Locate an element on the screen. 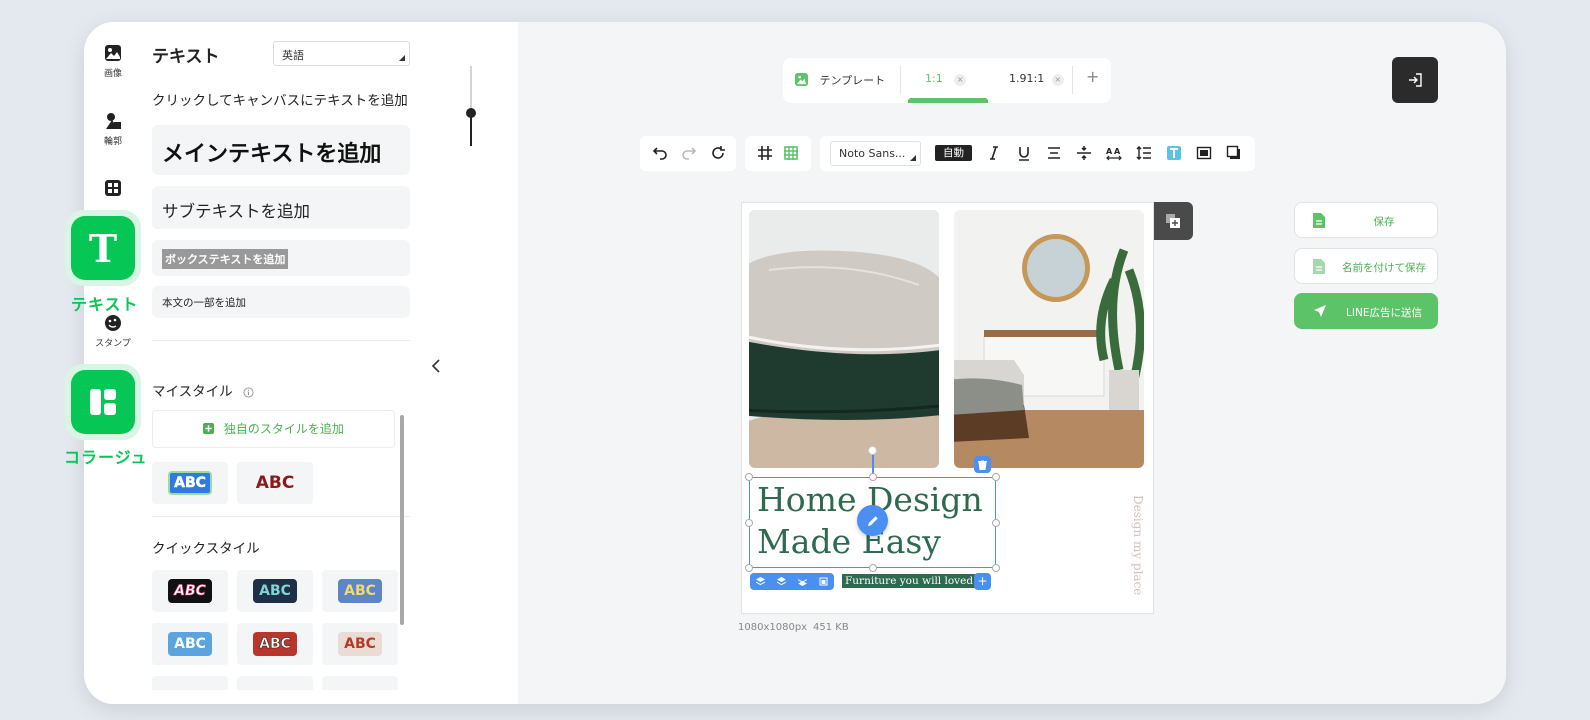 The height and width of the screenshot is (720, 1590). add-tab-button: + is located at coordinates (1092, 76).